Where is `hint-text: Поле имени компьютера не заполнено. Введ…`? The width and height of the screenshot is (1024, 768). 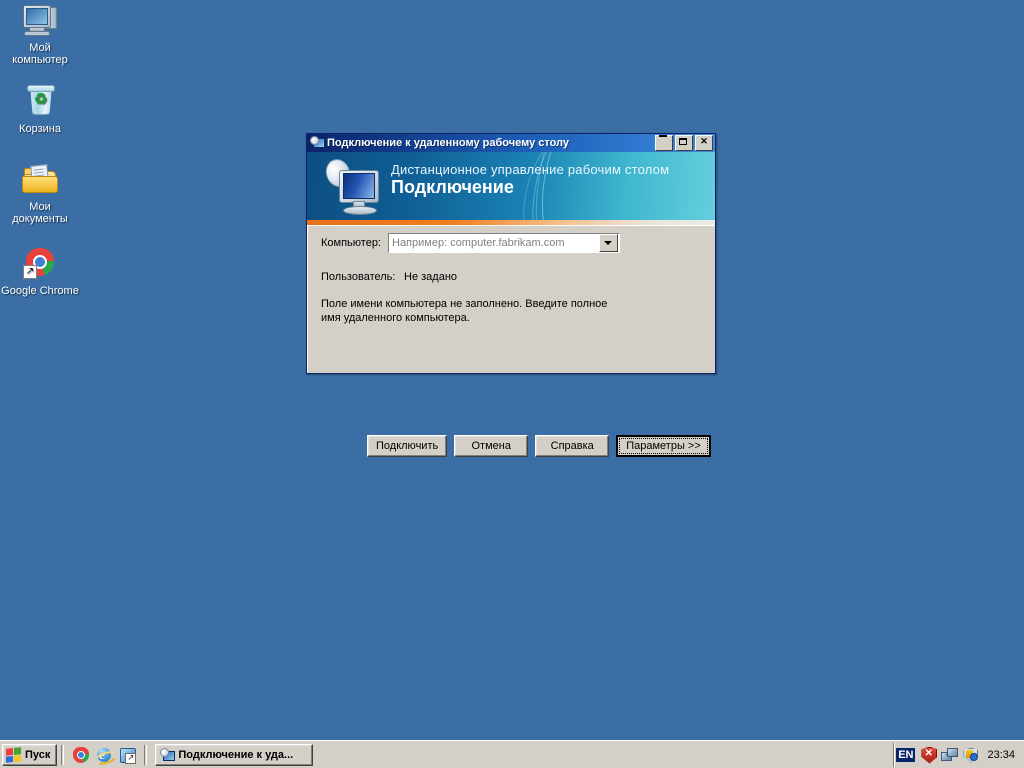
hint-text: Поле имени компьютера не заполнено. Введ… is located at coordinates (476, 311).